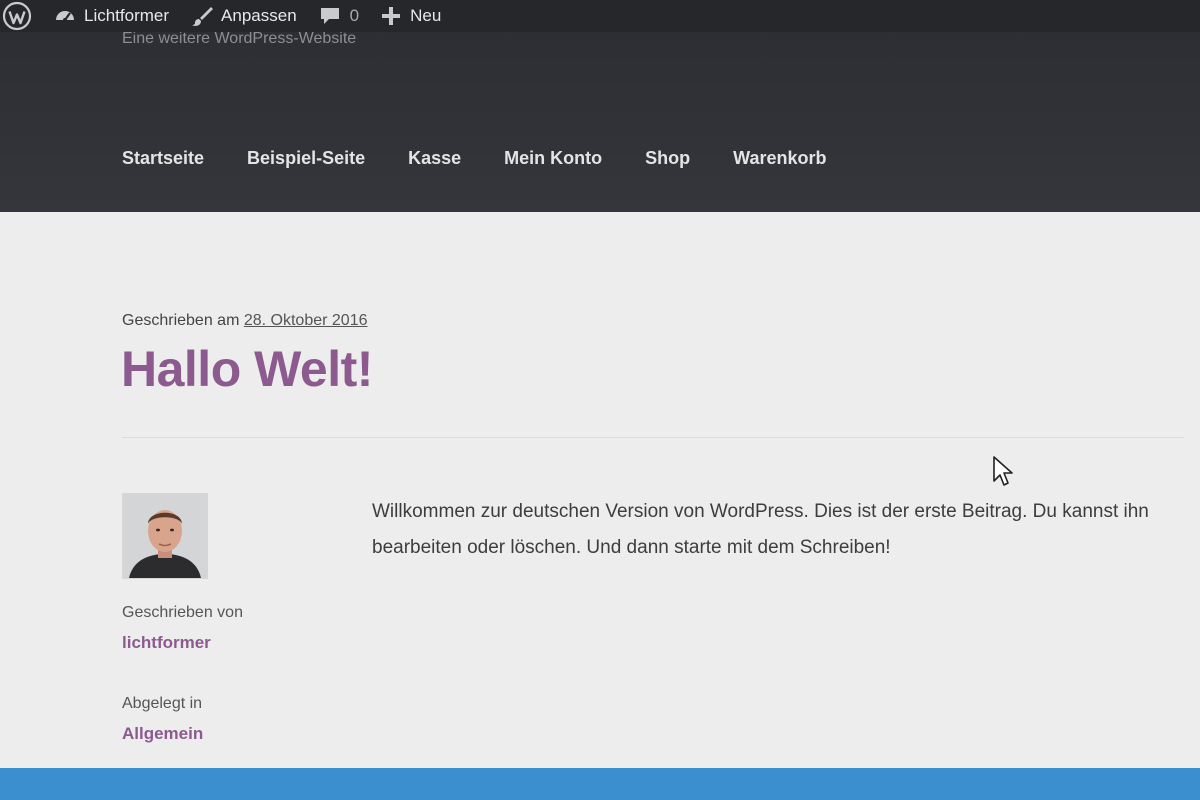 The height and width of the screenshot is (800, 1200). Describe the element at coordinates (17, 16) in the screenshot. I see `wordpress-logo-icon` at that location.